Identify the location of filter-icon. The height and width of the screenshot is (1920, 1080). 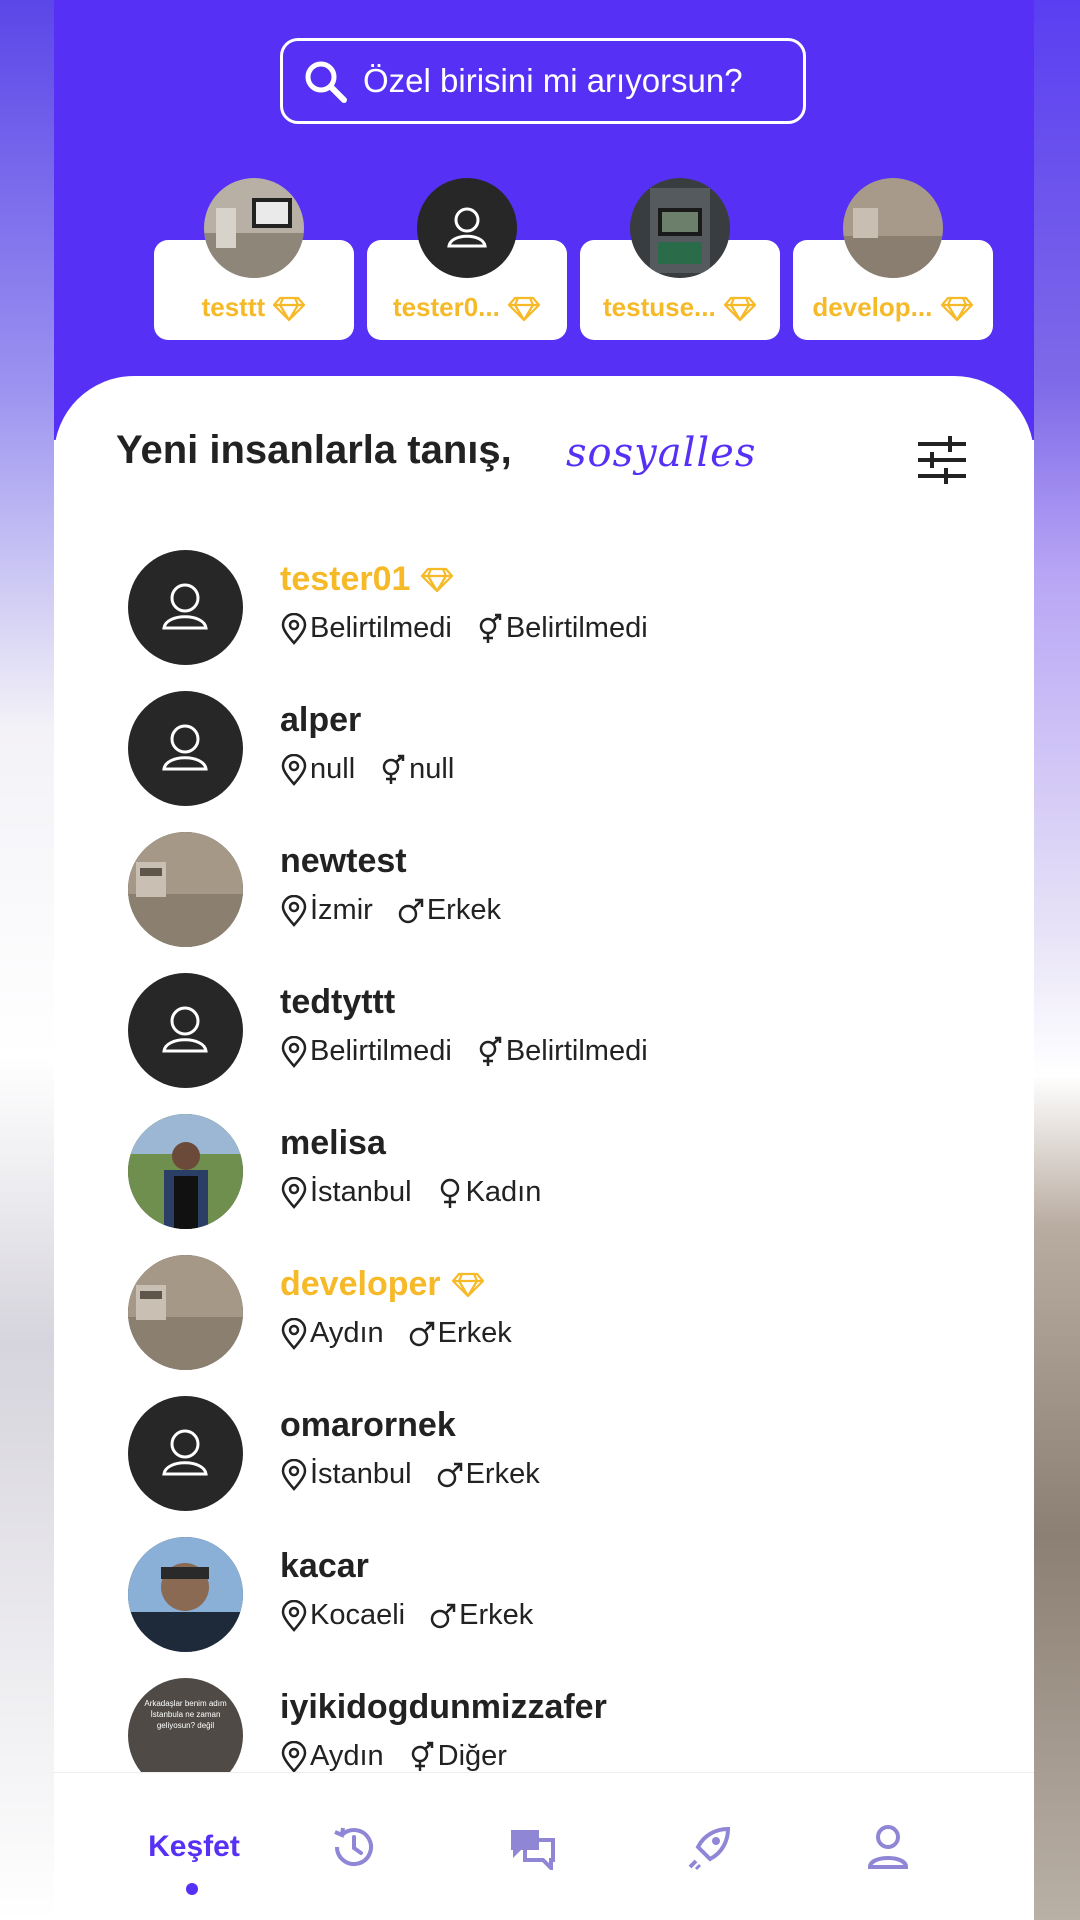
(942, 460).